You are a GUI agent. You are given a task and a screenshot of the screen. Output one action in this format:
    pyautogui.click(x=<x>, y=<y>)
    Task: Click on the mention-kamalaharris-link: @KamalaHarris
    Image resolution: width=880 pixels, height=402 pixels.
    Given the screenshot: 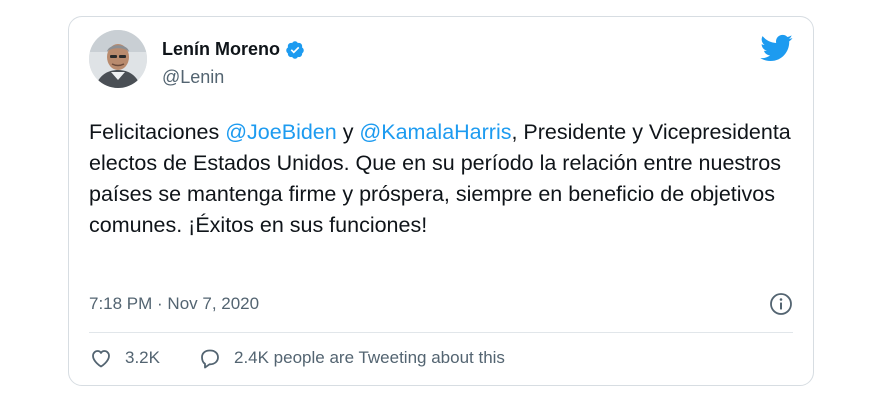 What is the action you would take?
    pyautogui.click(x=435, y=132)
    